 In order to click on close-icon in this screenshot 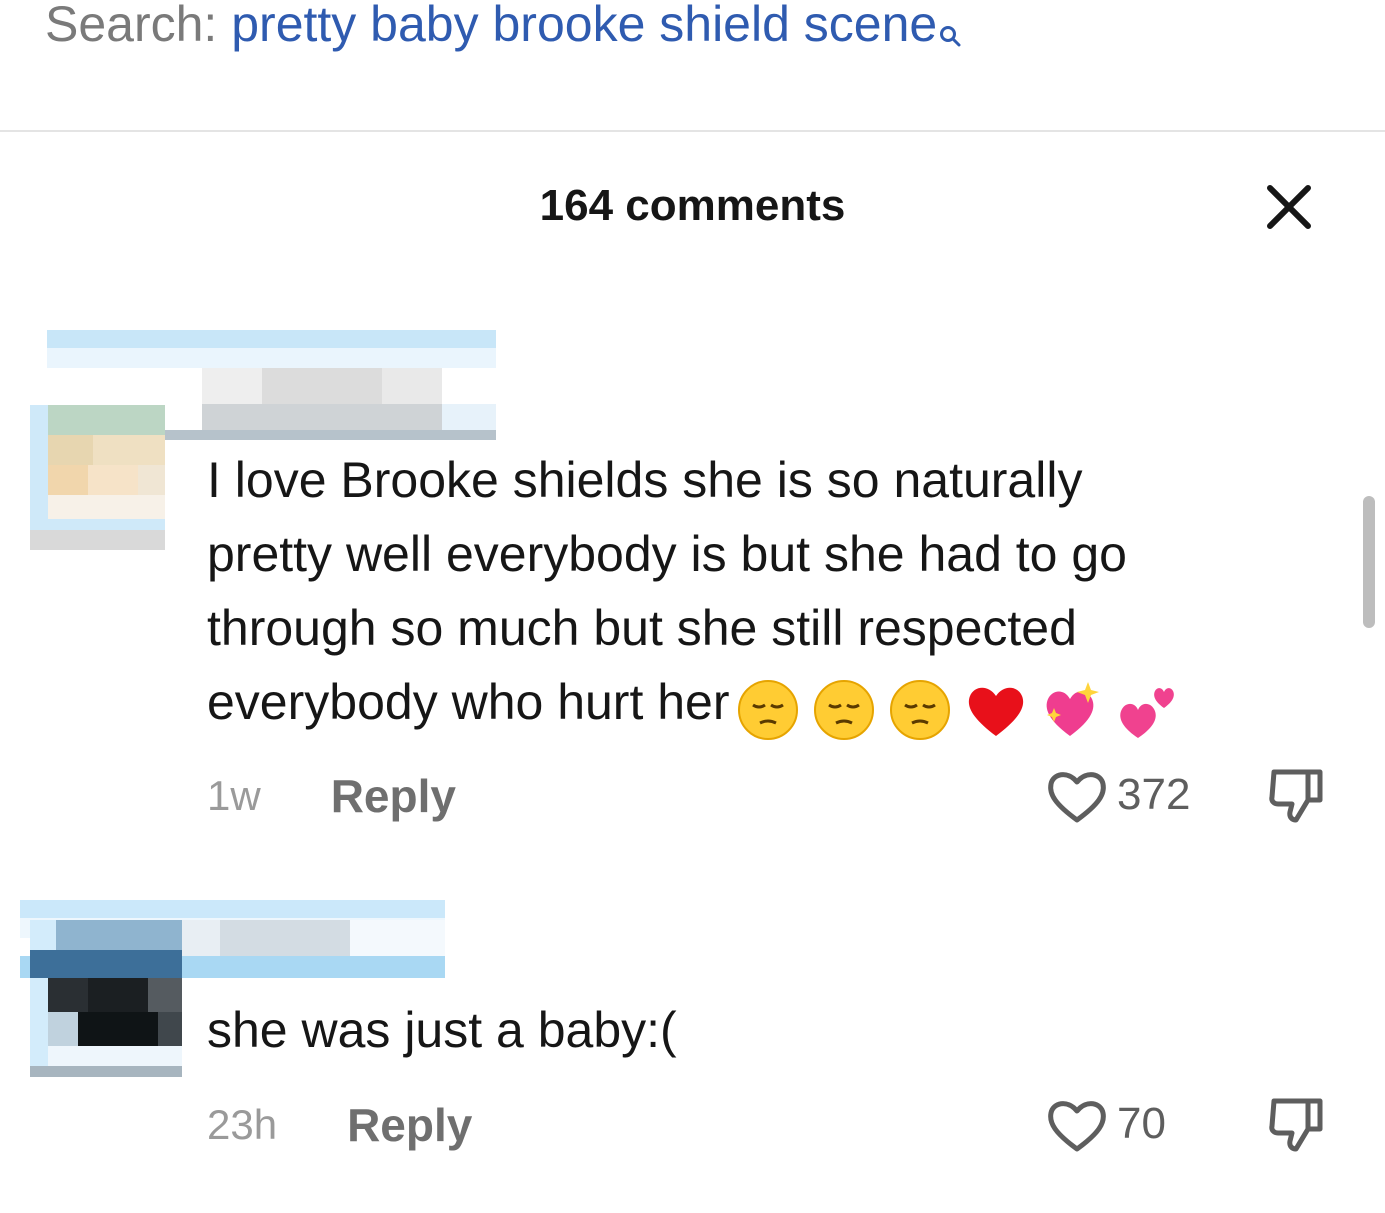, I will do `click(1289, 207)`.